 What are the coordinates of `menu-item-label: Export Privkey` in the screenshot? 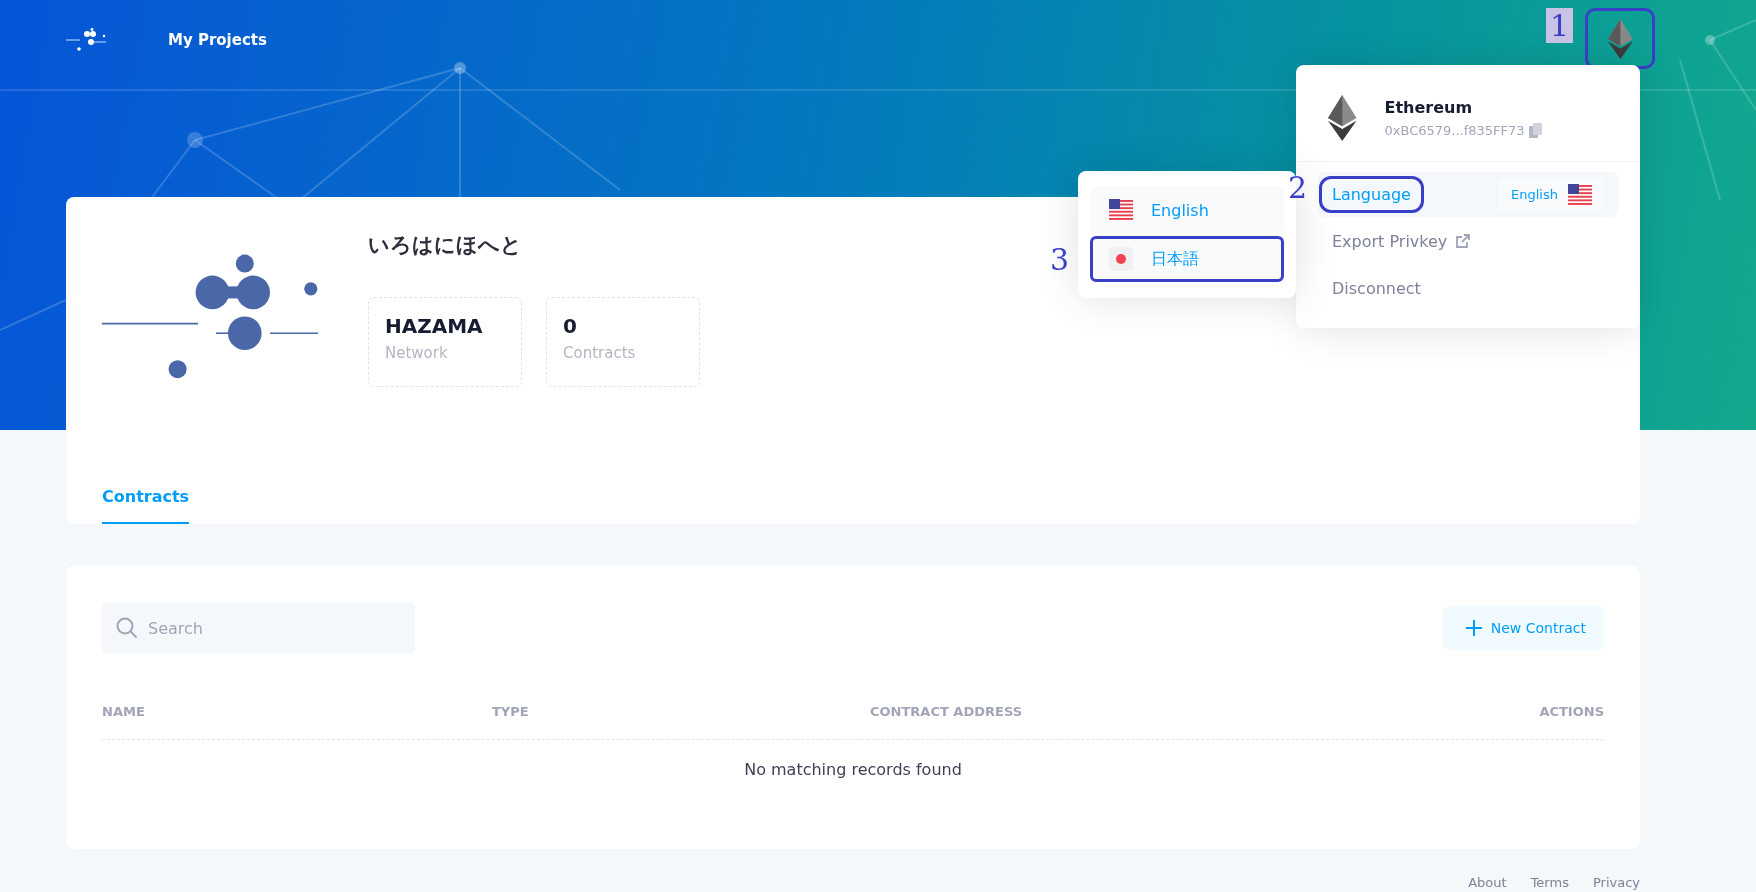 It's located at (1401, 241).